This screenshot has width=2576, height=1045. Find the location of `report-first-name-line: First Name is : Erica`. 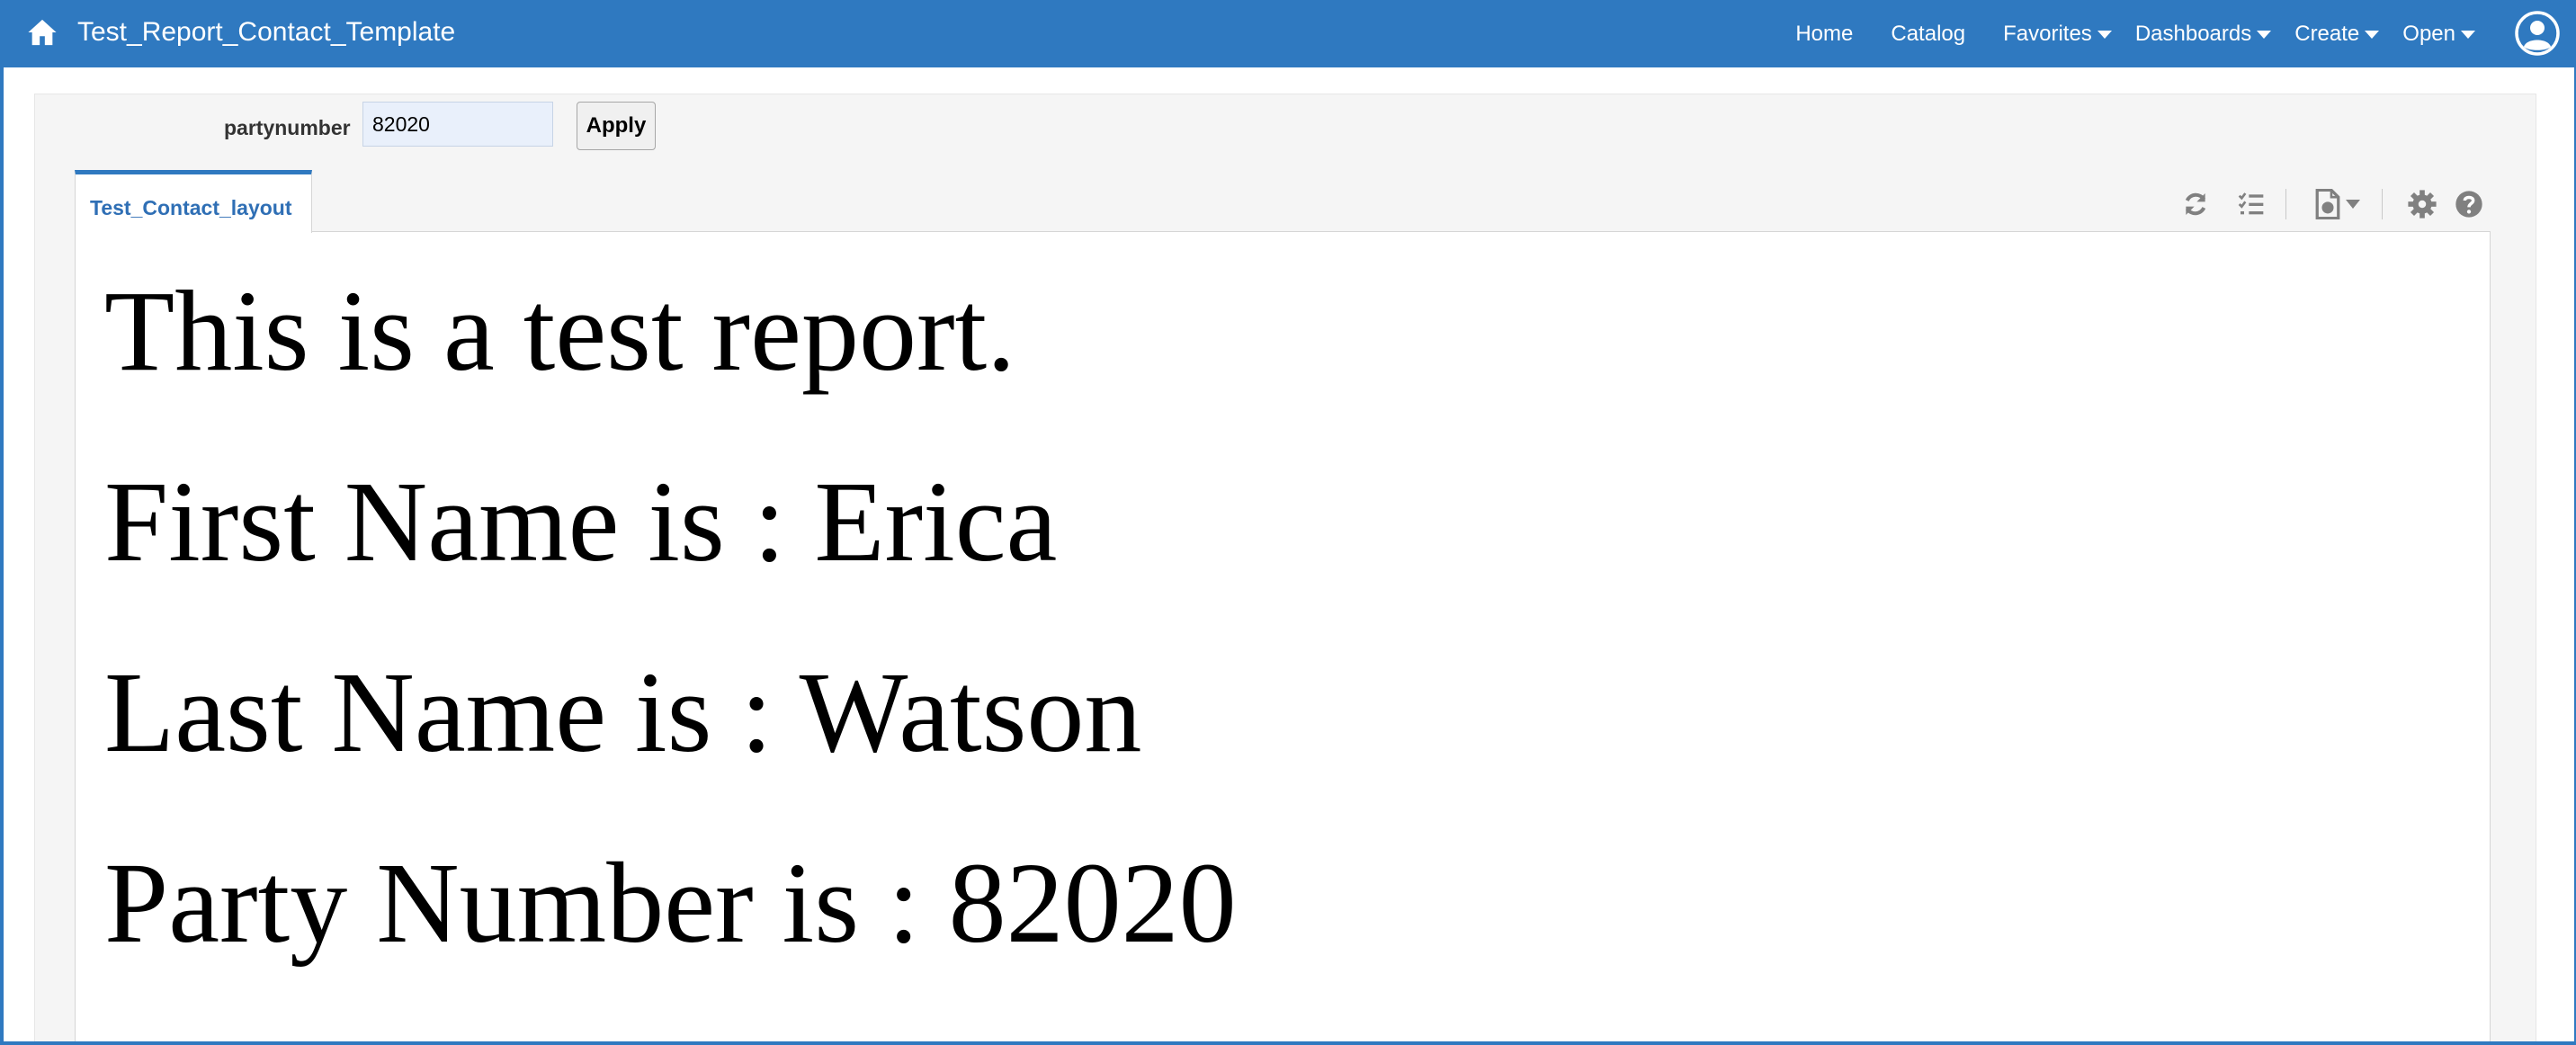

report-first-name-line: First Name is : Erica is located at coordinates (581, 522).